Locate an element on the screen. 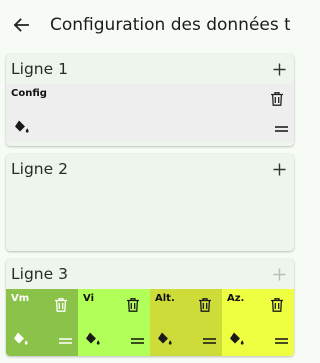 The height and width of the screenshot is (363, 320). tile-label: Alt. is located at coordinates (165, 298).